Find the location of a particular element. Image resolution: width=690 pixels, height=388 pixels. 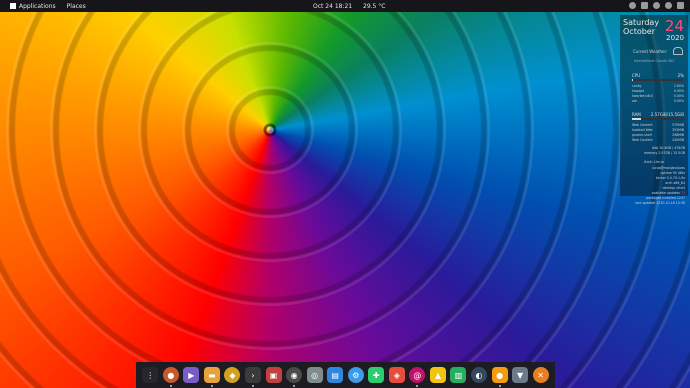

process-name: kworker/u8:0 is located at coordinates (642, 96).